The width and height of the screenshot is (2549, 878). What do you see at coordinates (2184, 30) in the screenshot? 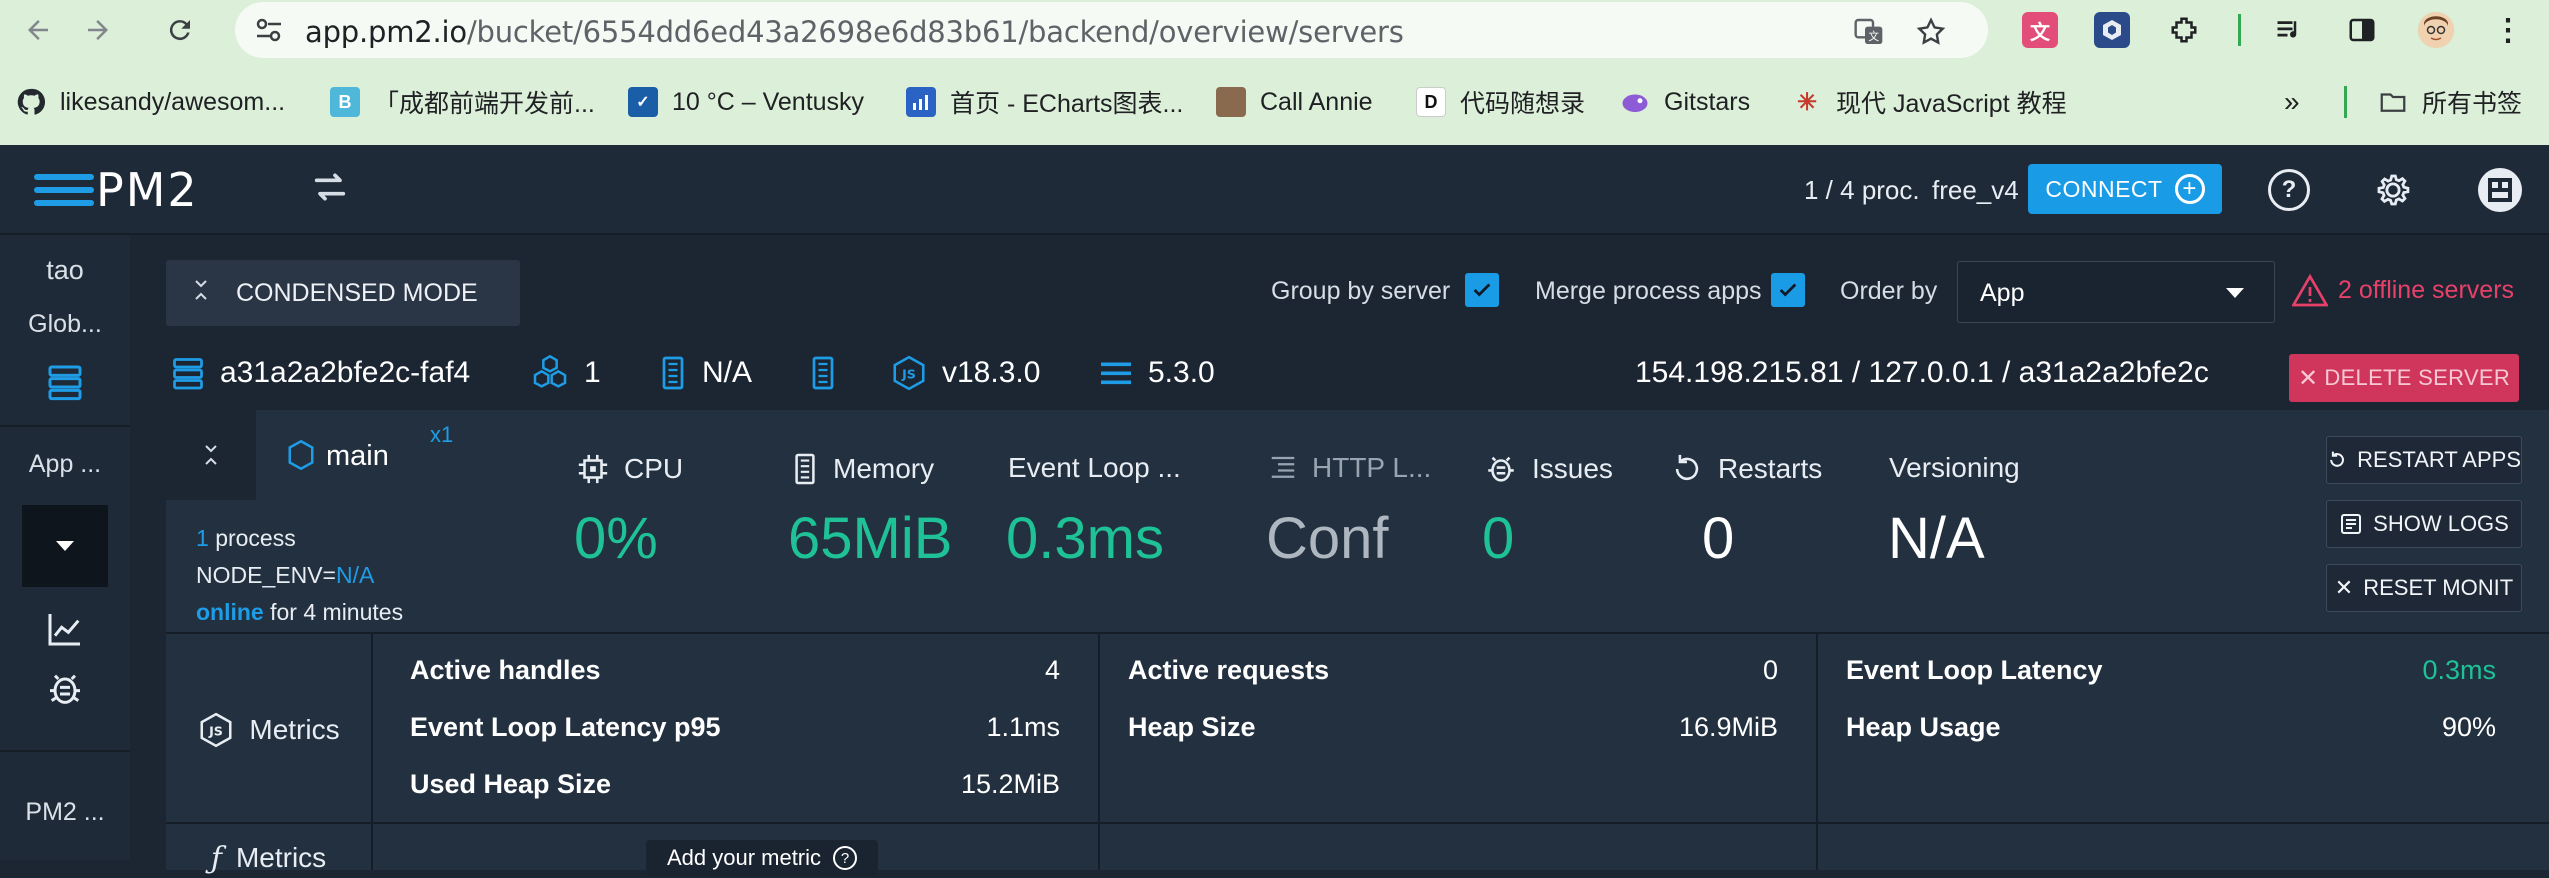
I see `extensions-puzzle-icon` at bounding box center [2184, 30].